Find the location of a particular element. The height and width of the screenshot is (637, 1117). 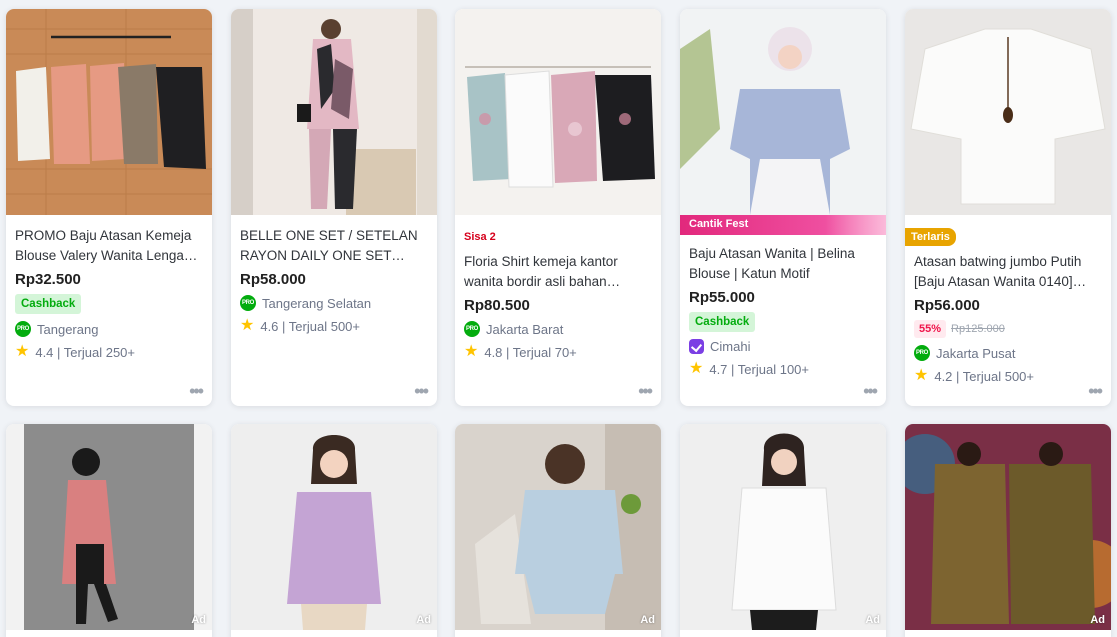

sold-count: | Terjual 250+ is located at coordinates (96, 352).